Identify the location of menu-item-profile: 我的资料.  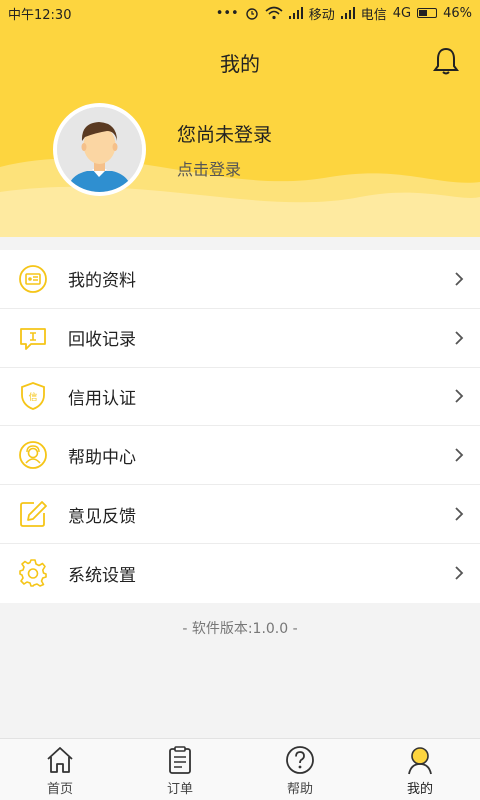
(240, 279).